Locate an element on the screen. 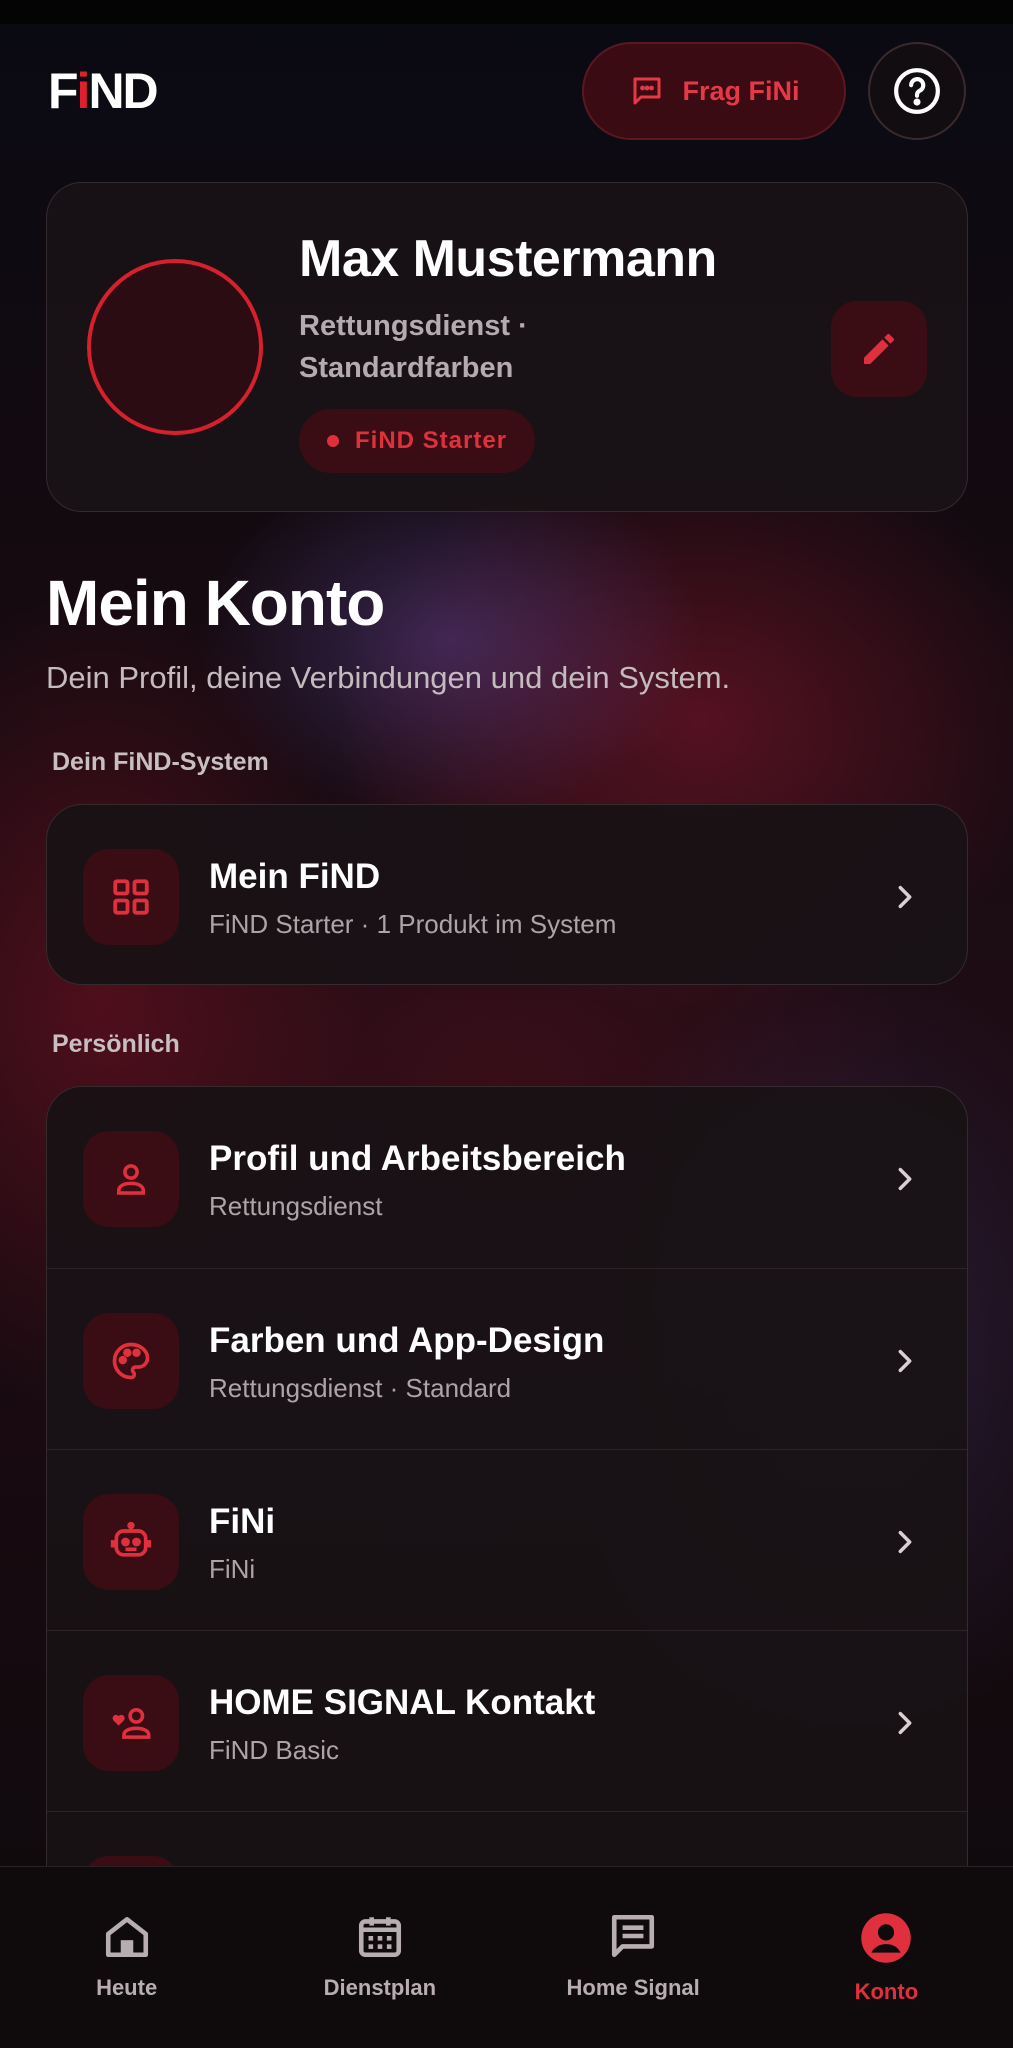 The image size is (1013, 2048). calendar-icon is located at coordinates (379, 1937).